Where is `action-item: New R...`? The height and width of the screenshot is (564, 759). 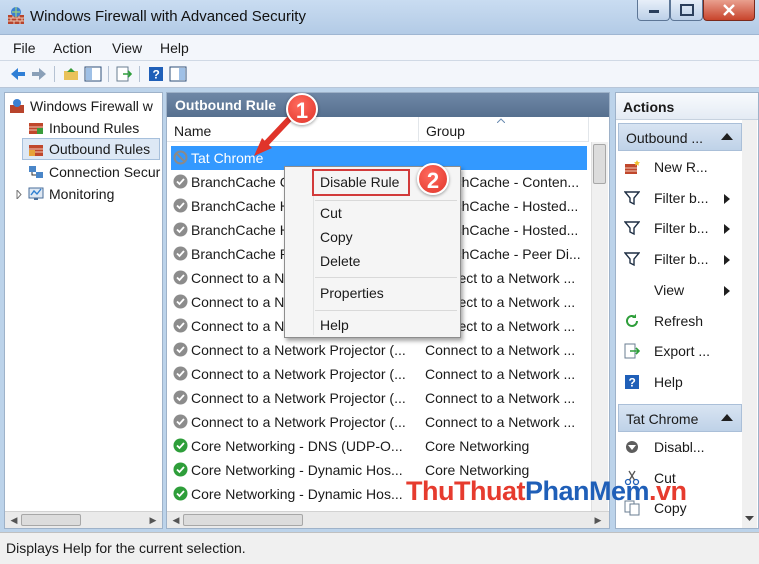 action-item: New R... is located at coordinates (679, 167).